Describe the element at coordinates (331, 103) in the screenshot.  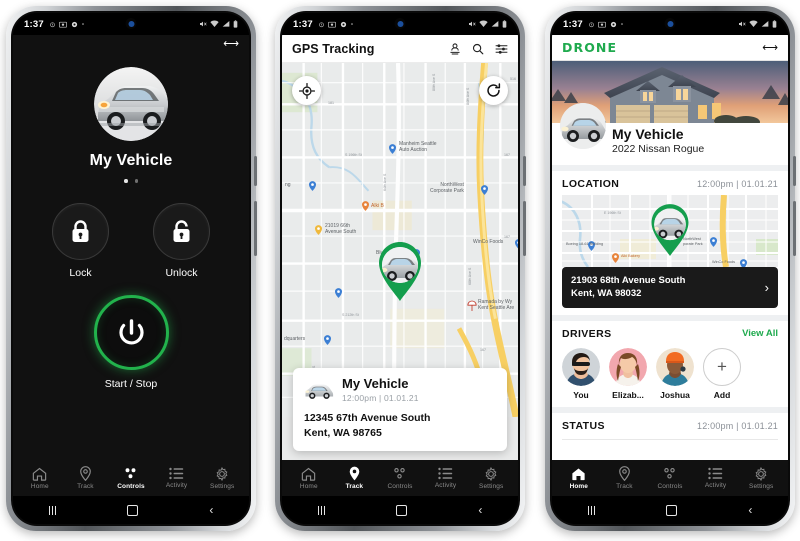
I see `highway-shield-181: 181` at that location.